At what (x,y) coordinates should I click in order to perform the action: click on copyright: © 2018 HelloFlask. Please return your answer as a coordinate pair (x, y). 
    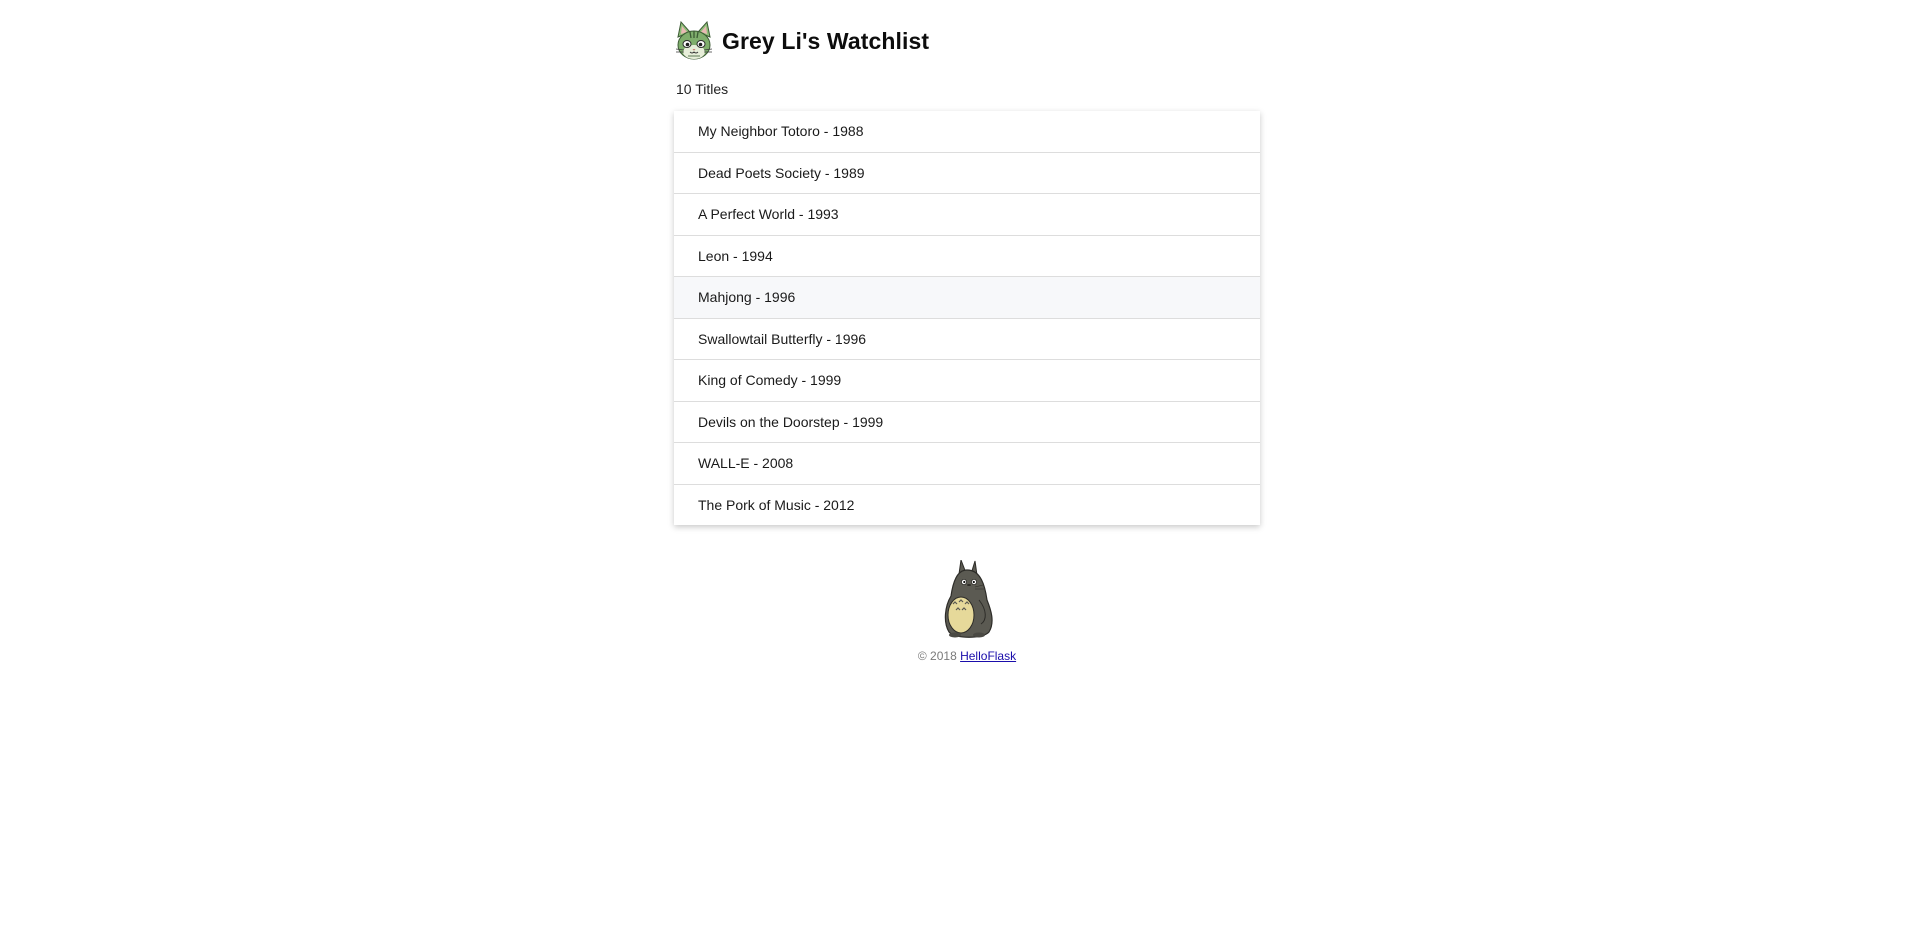
    Looking at the image, I should click on (967, 656).